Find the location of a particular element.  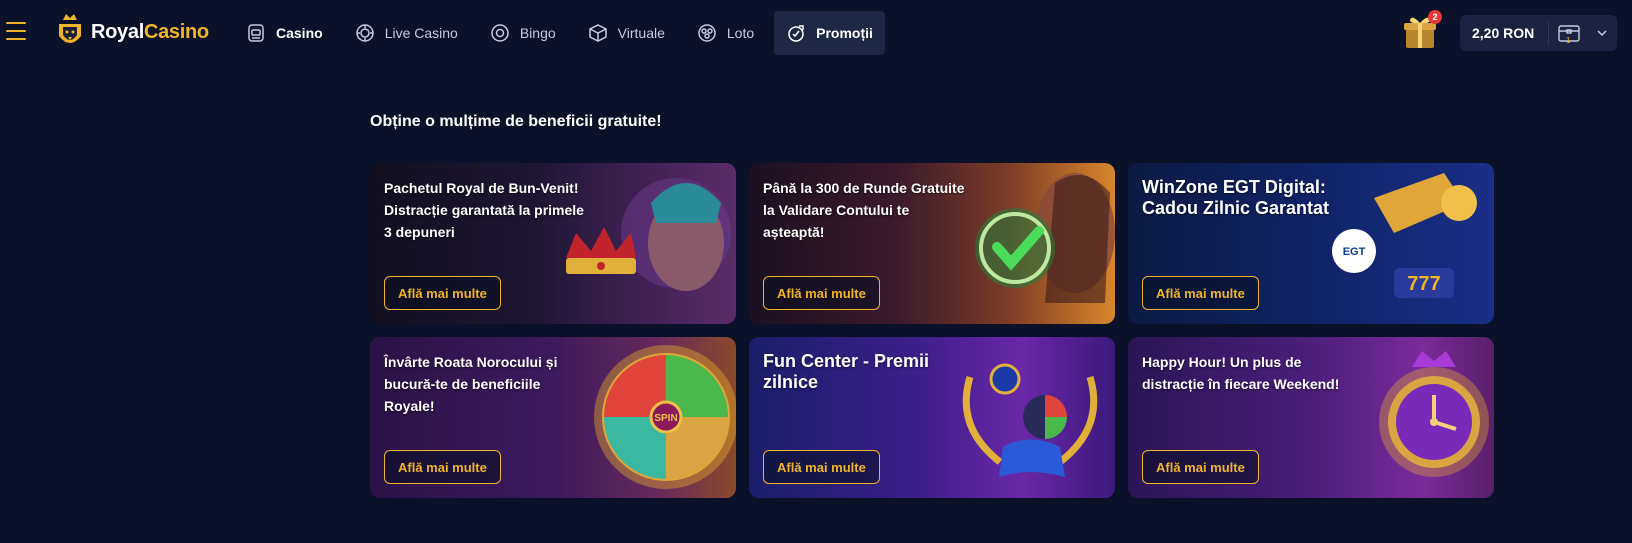

nav-loto: Loto is located at coordinates (725, 33).